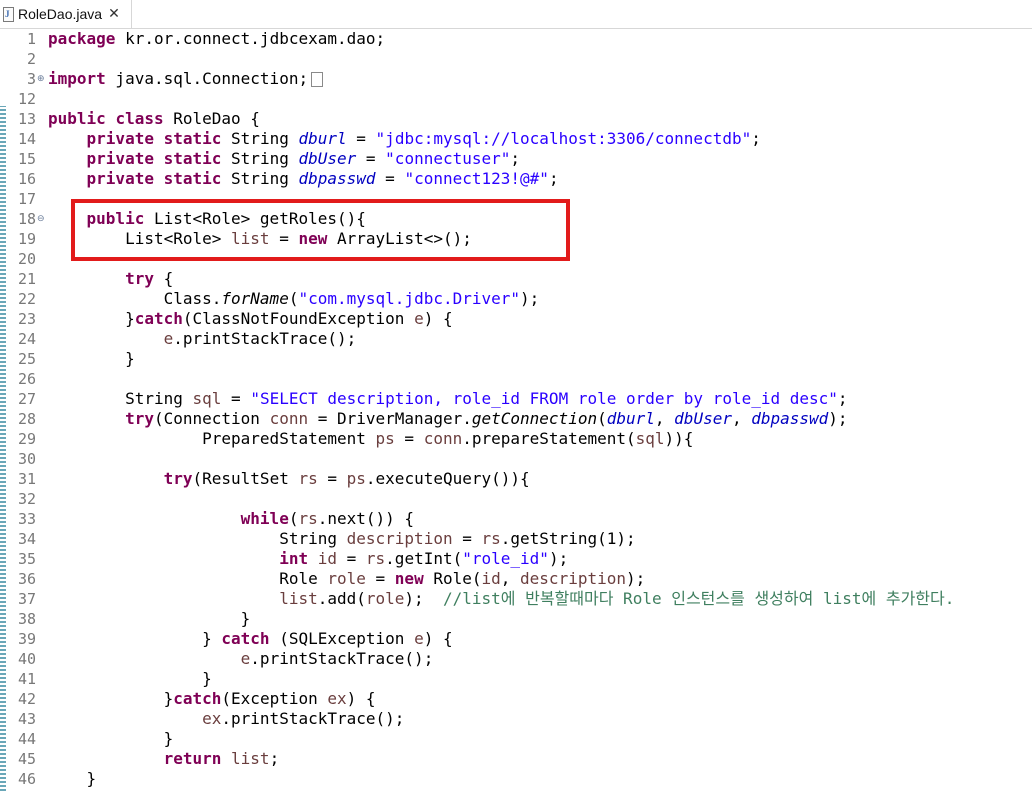  What do you see at coordinates (520, 759) in the screenshot?
I see `code-line: 45 return list;` at bounding box center [520, 759].